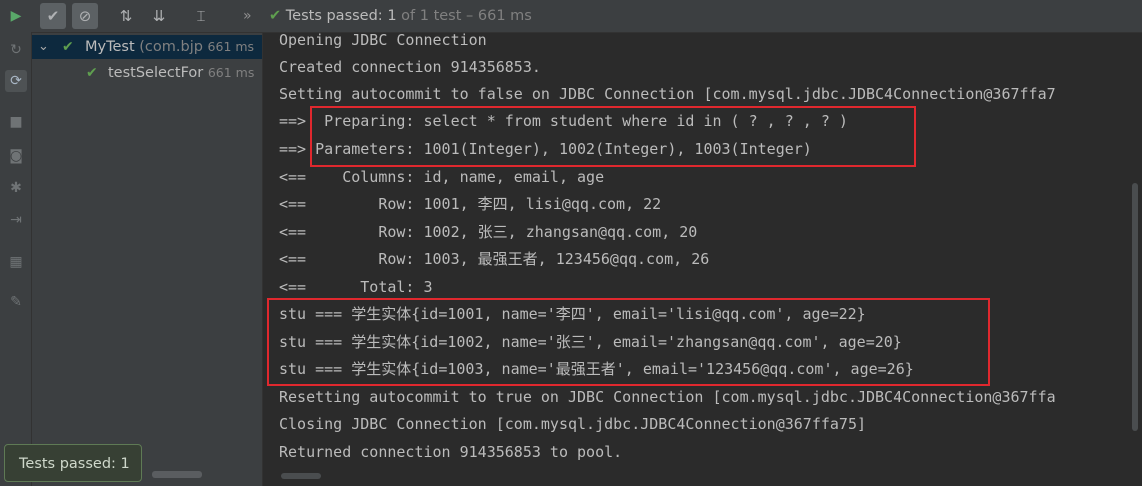 The height and width of the screenshot is (486, 1142). I want to click on tree-node-testselect: ✔ testSelectFor 661 ms, so click(147, 73).